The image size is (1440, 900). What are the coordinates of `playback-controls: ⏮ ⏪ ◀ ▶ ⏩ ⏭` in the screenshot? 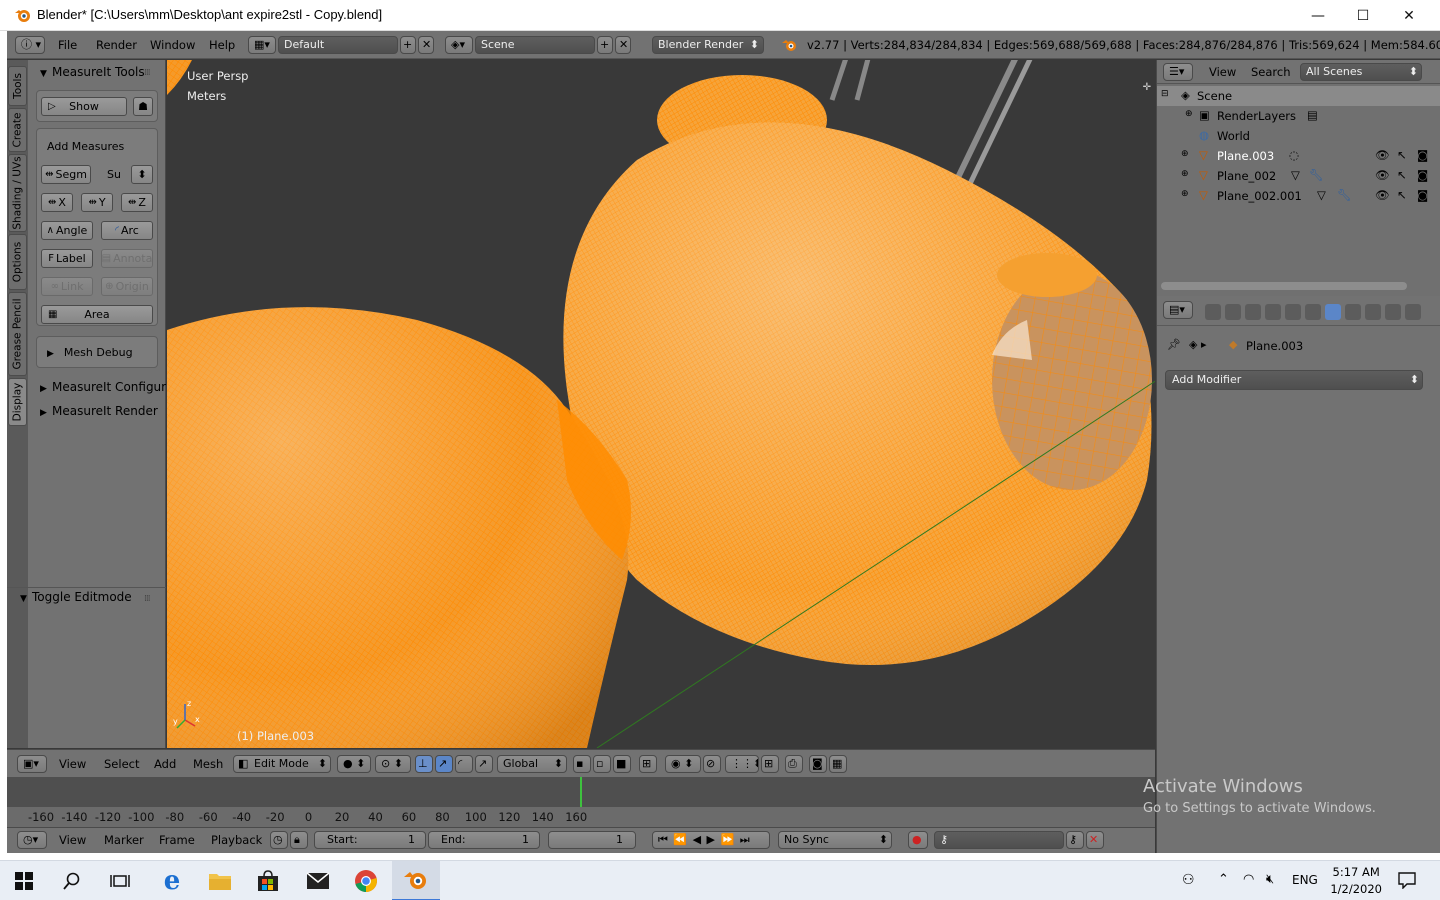 It's located at (711, 840).